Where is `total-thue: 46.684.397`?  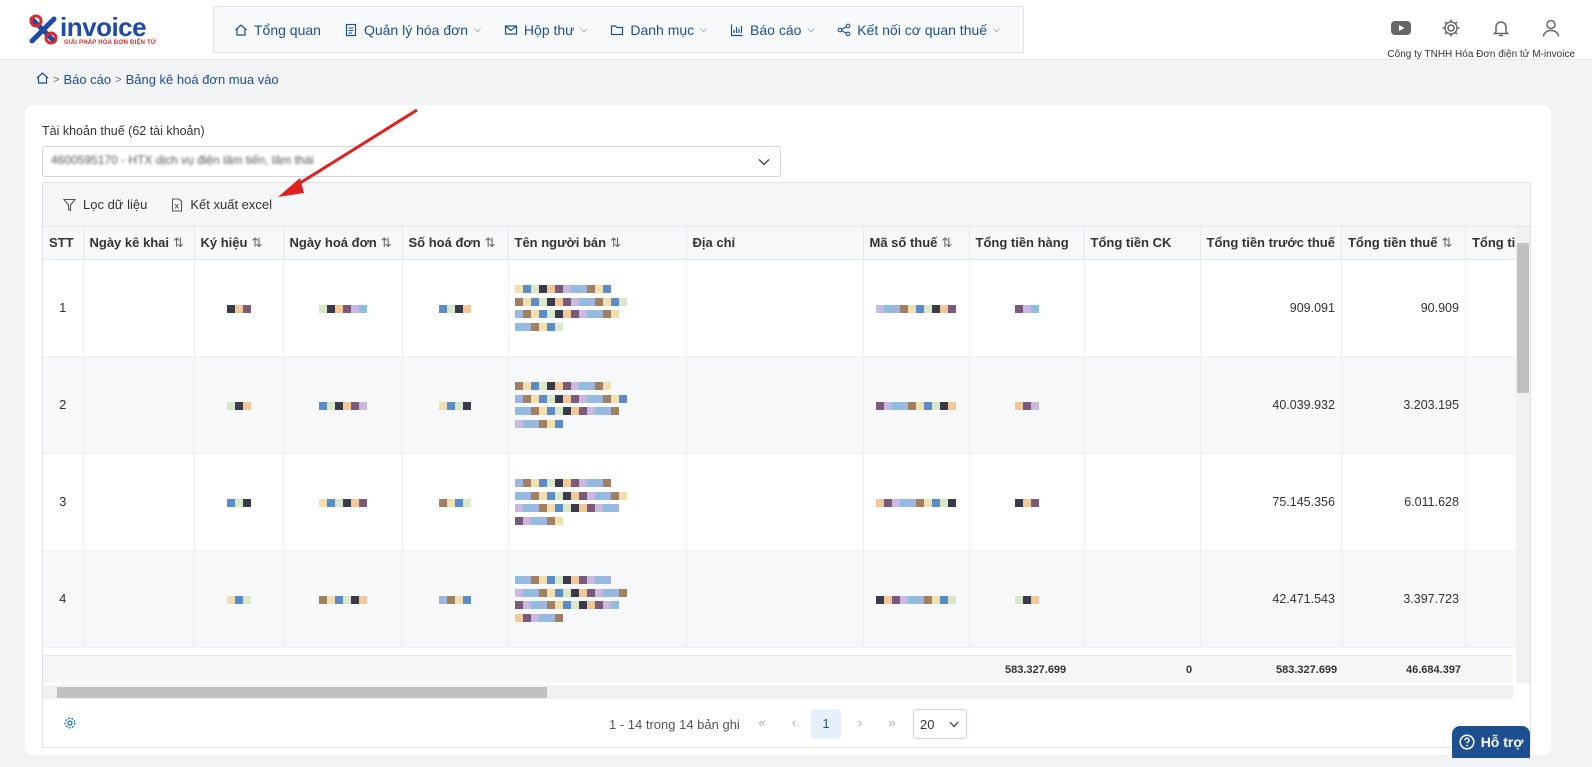 total-thue: 46.684.397 is located at coordinates (1434, 670).